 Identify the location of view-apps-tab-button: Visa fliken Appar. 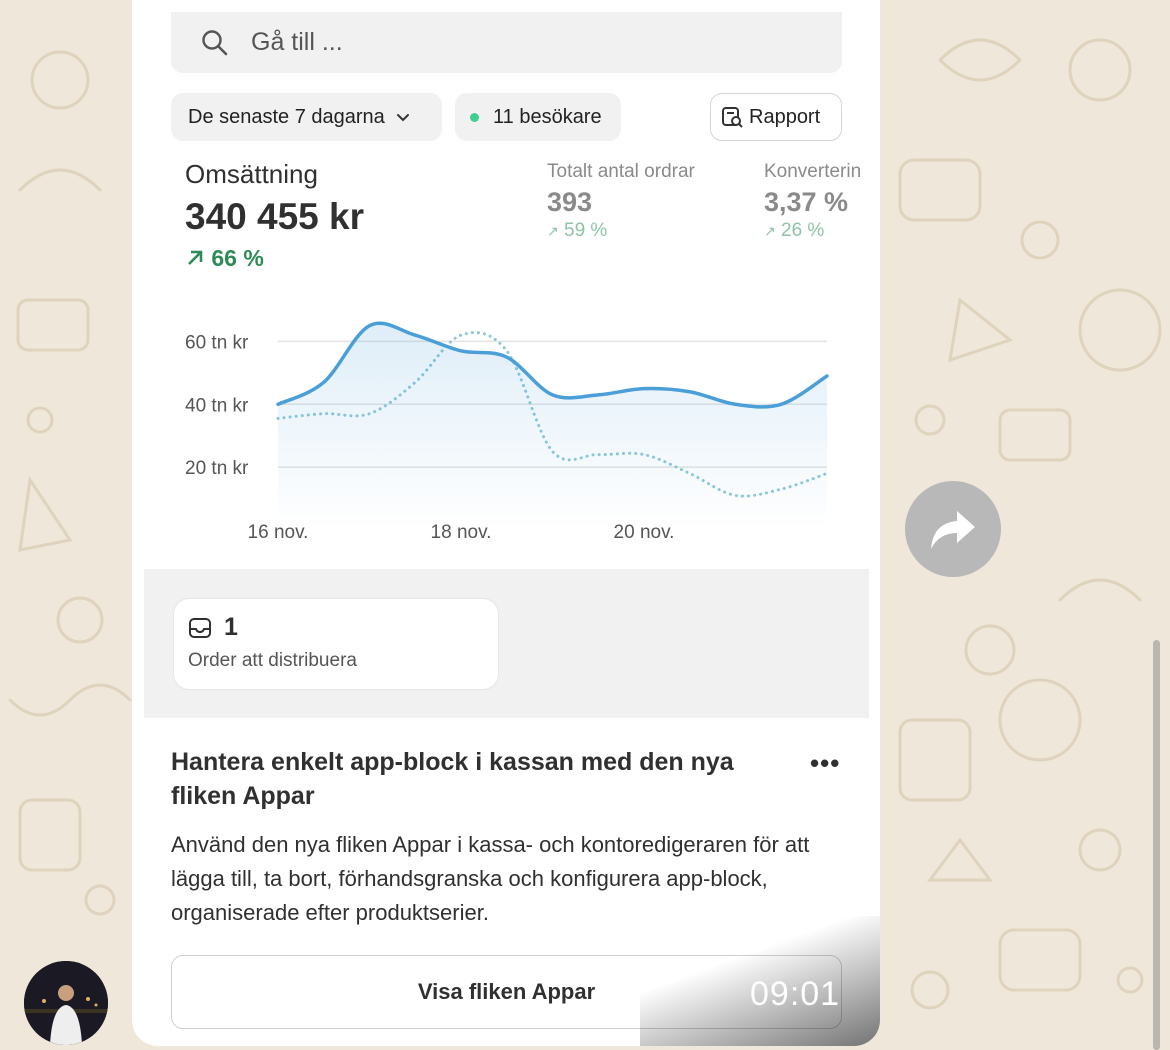
(506, 992).